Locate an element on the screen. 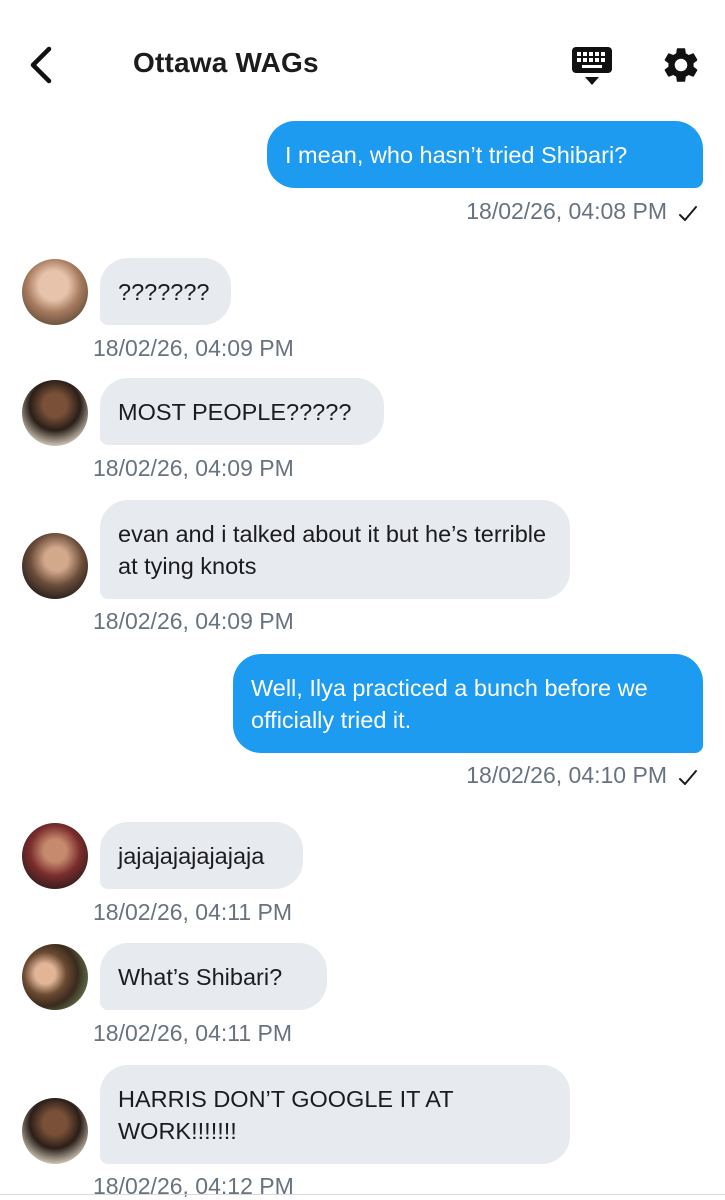  outgoing-message-bubble: I mean, who hasn’t tried Shibari? is located at coordinates (485, 154).